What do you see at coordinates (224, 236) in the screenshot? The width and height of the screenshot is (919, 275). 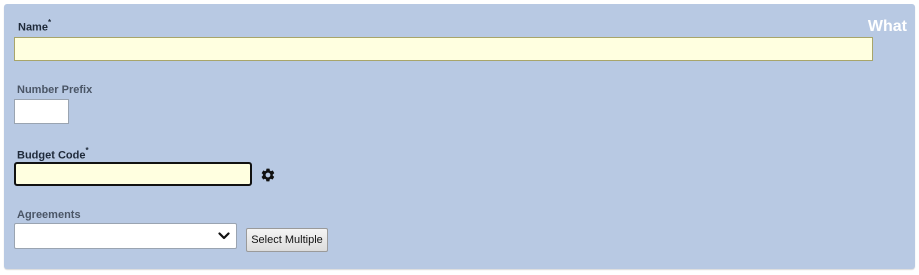 I see `chevron-down-icon` at bounding box center [224, 236].